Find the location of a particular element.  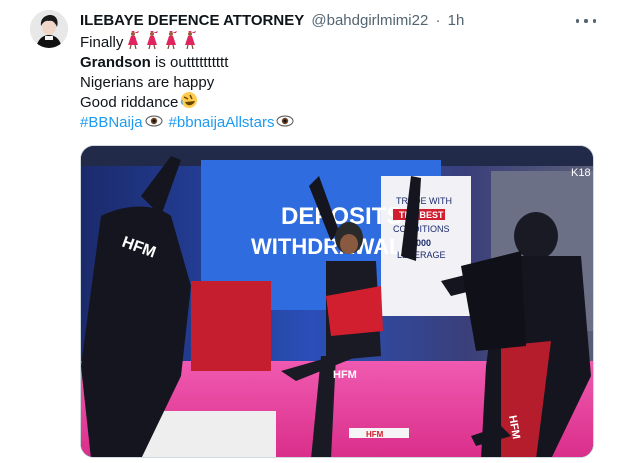

floor-logo: HFM is located at coordinates (375, 434).